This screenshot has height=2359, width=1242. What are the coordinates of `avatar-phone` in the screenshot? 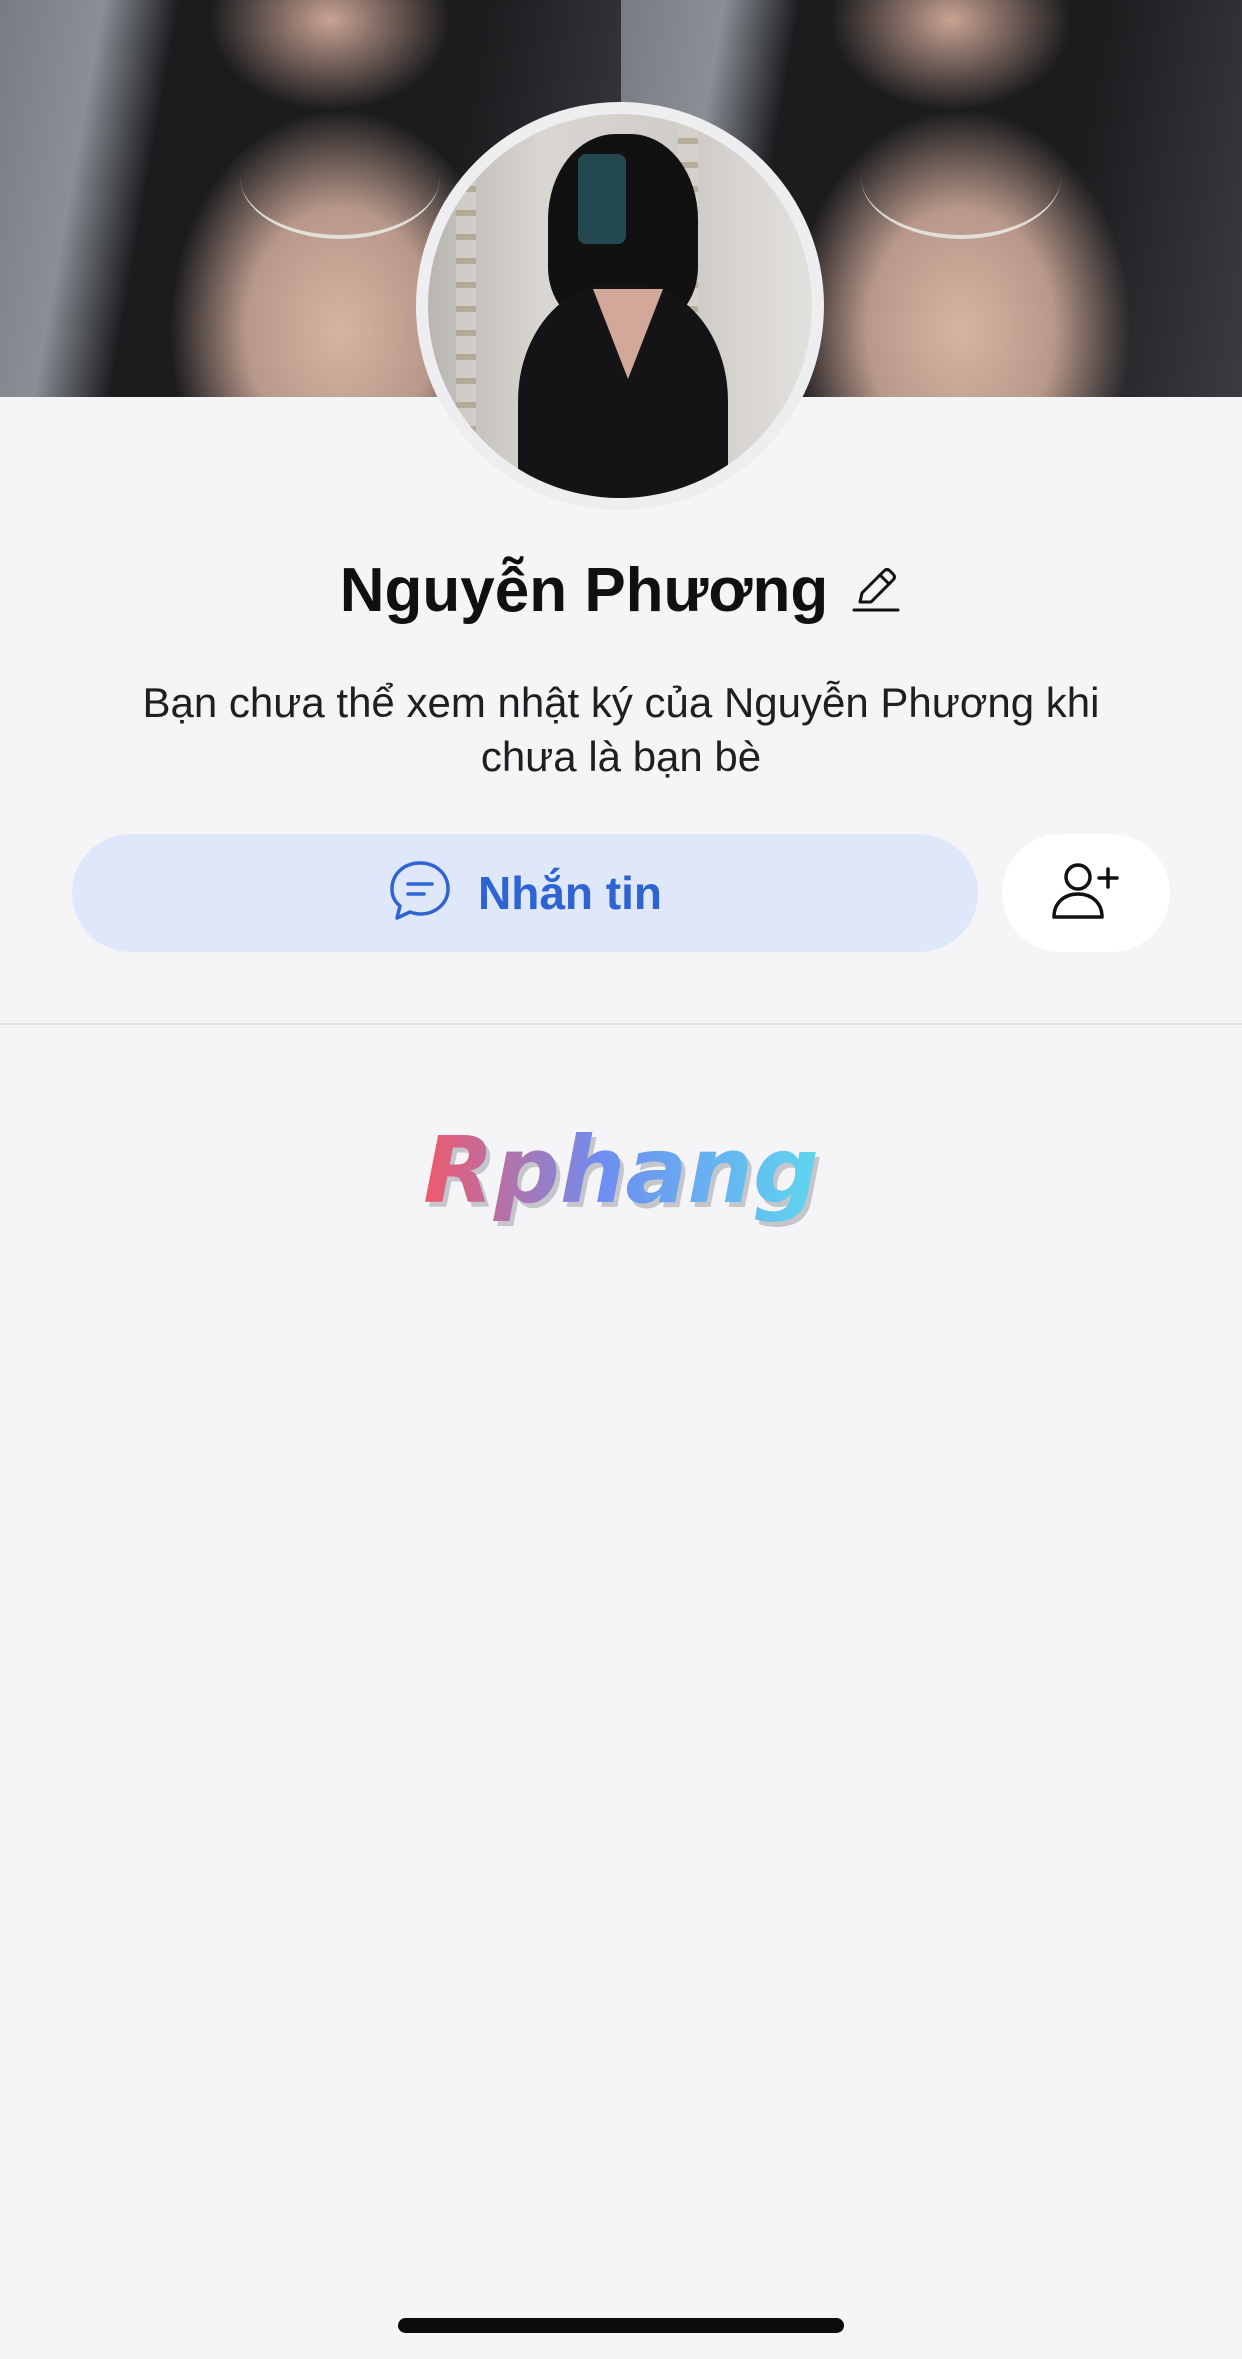 It's located at (602, 199).